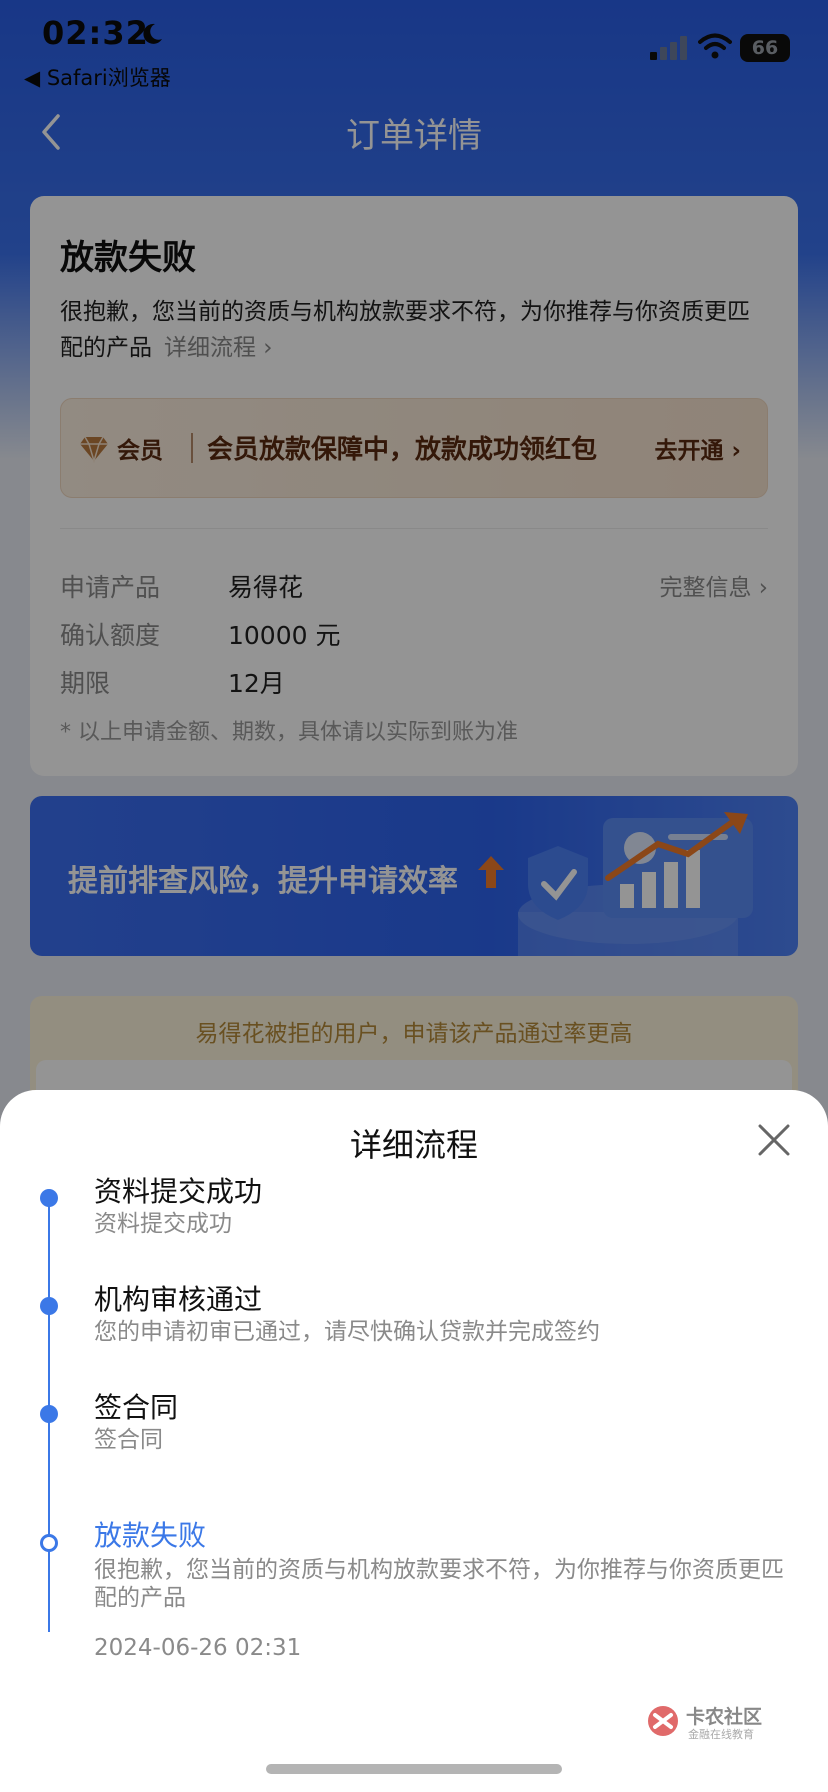 The image size is (828, 1792). Describe the element at coordinates (178, 1191) in the screenshot. I see `step-title: 资料提交成功` at that location.